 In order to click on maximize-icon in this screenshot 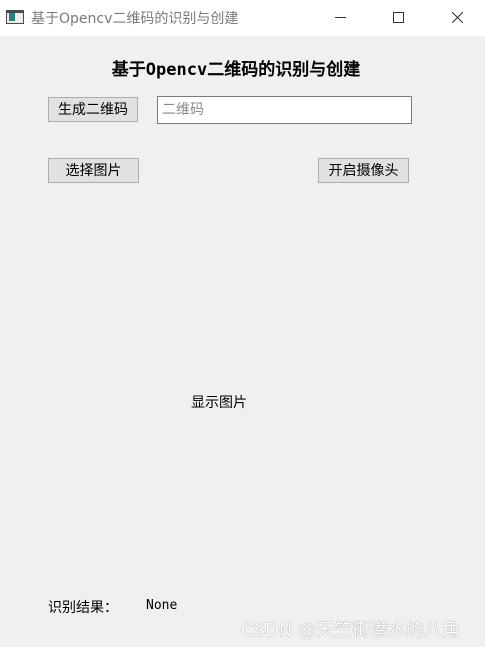, I will do `click(398, 17)`.